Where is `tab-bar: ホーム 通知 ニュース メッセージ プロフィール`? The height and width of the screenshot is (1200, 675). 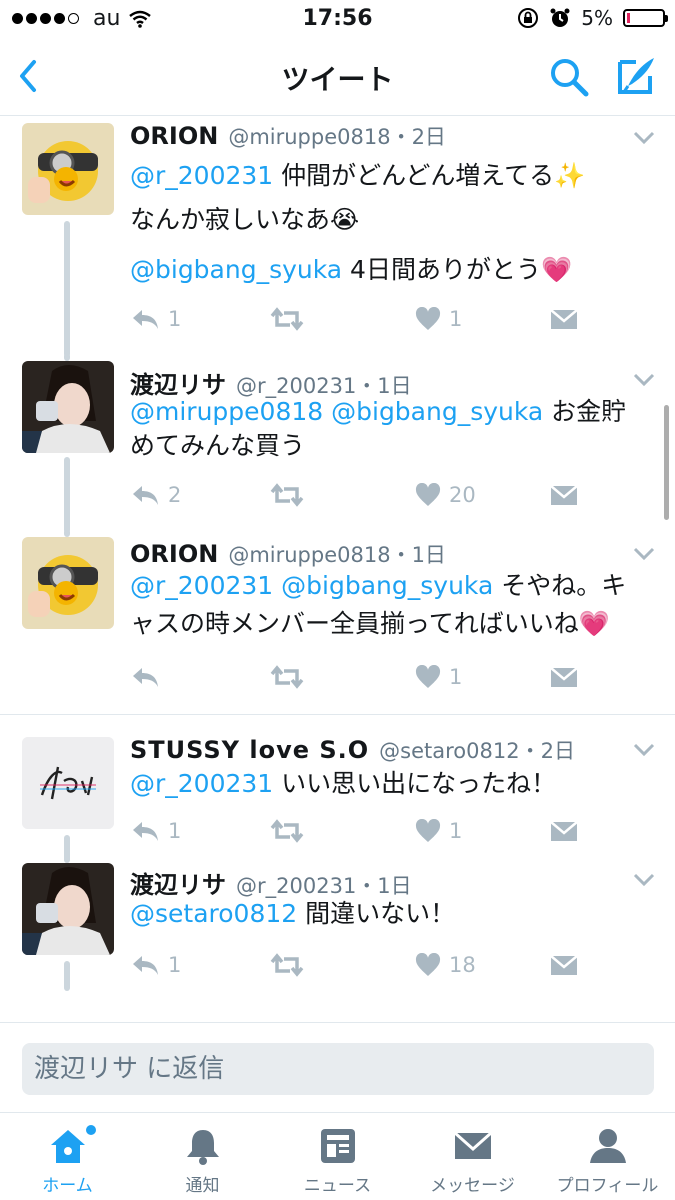
tab-bar: ホーム 通知 ニュース メッセージ プロフィール is located at coordinates (337, 1156).